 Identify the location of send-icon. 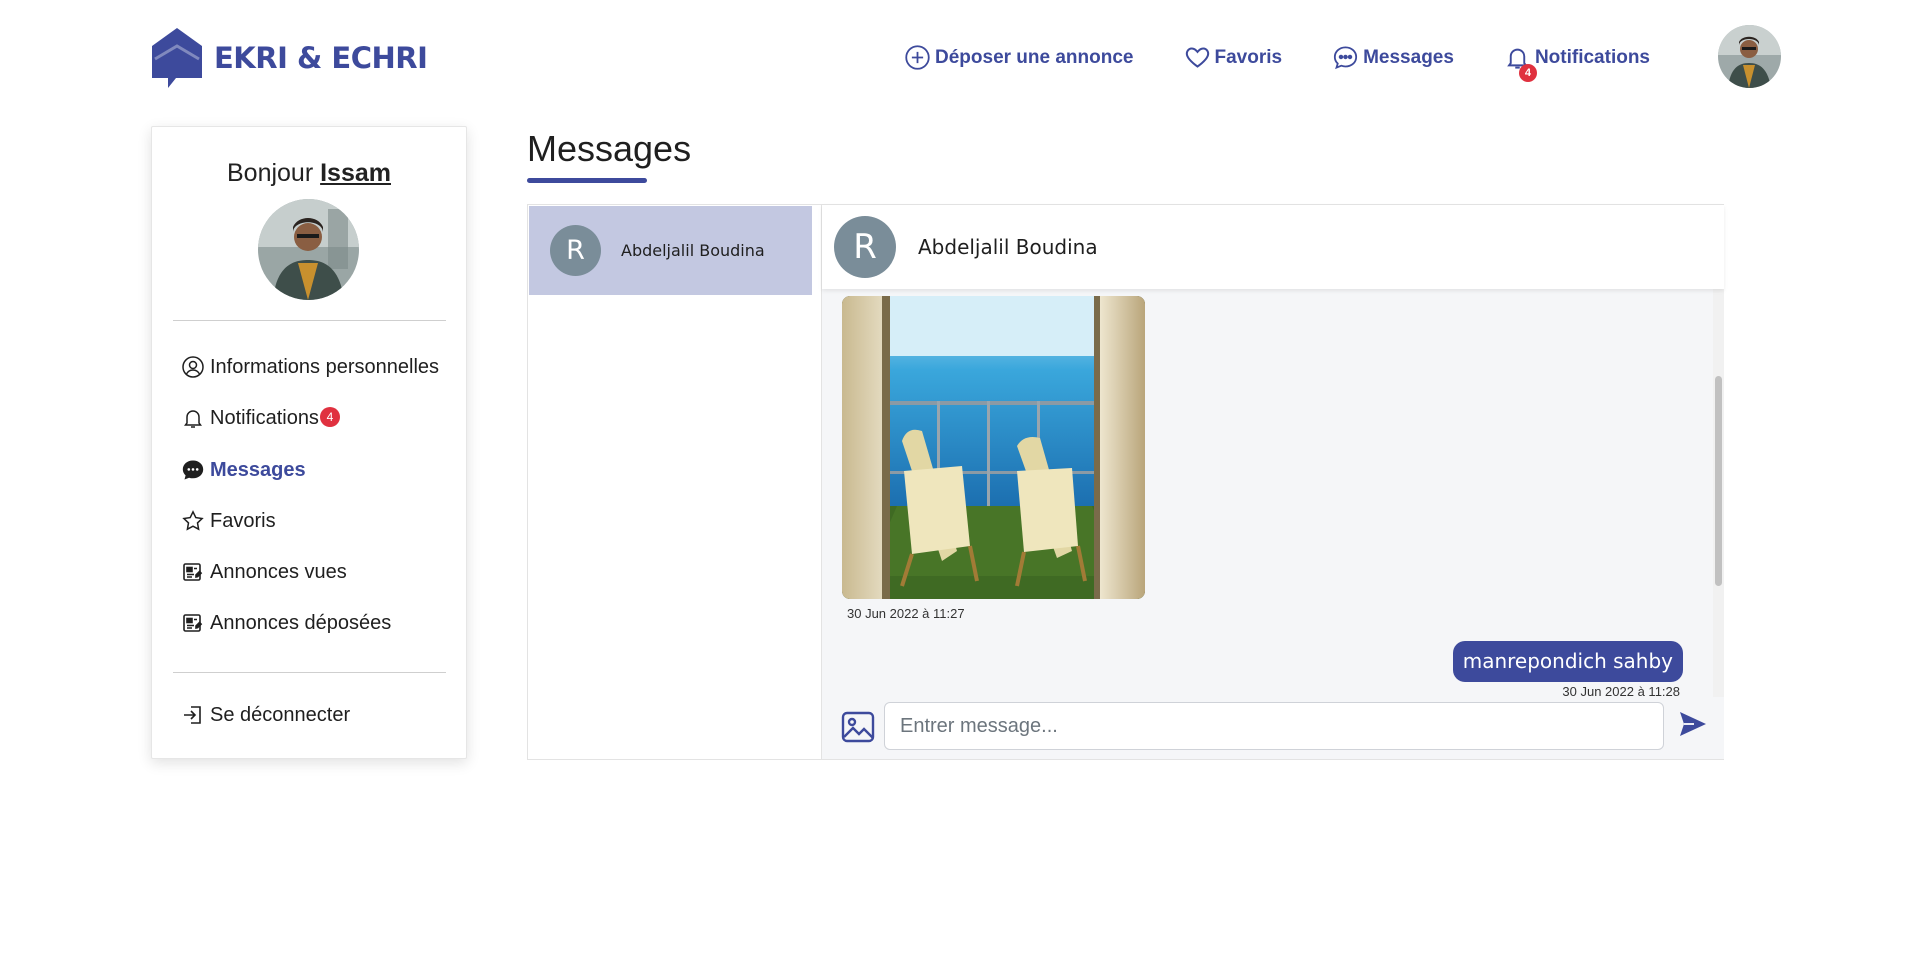
(1693, 724).